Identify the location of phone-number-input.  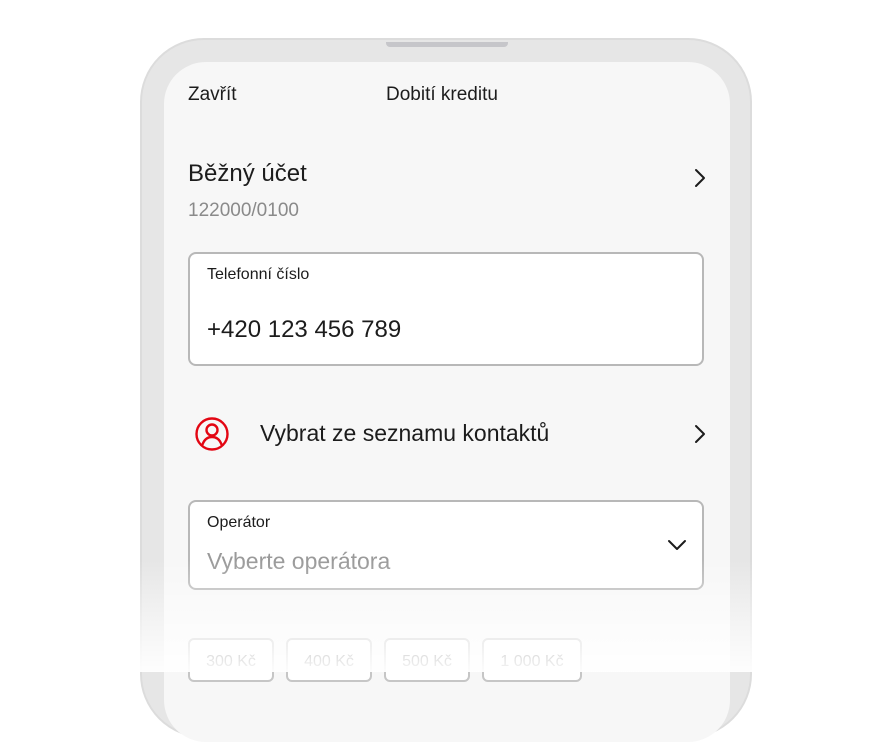
(442, 330).